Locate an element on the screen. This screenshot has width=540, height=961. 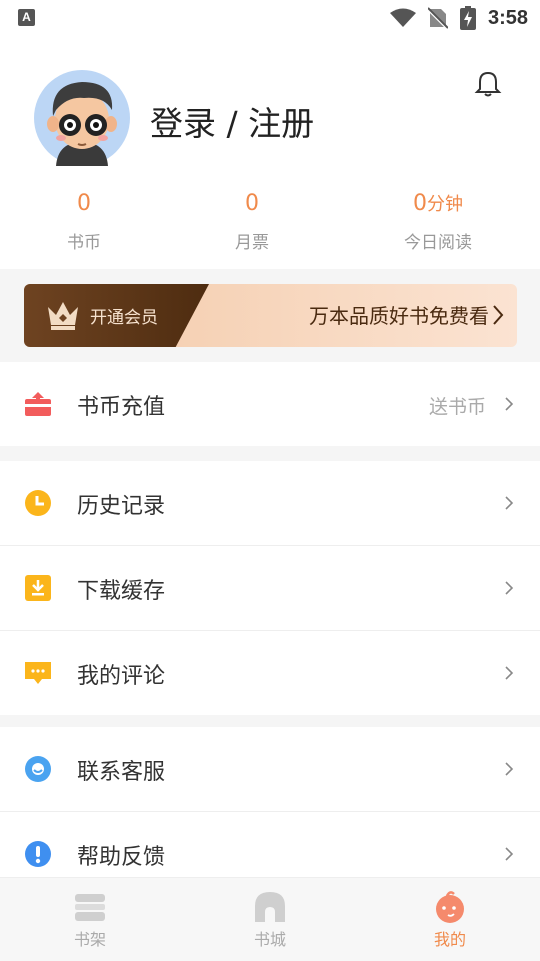
menu-item-recharge: 书币充值 送书币 is located at coordinates (270, 404).